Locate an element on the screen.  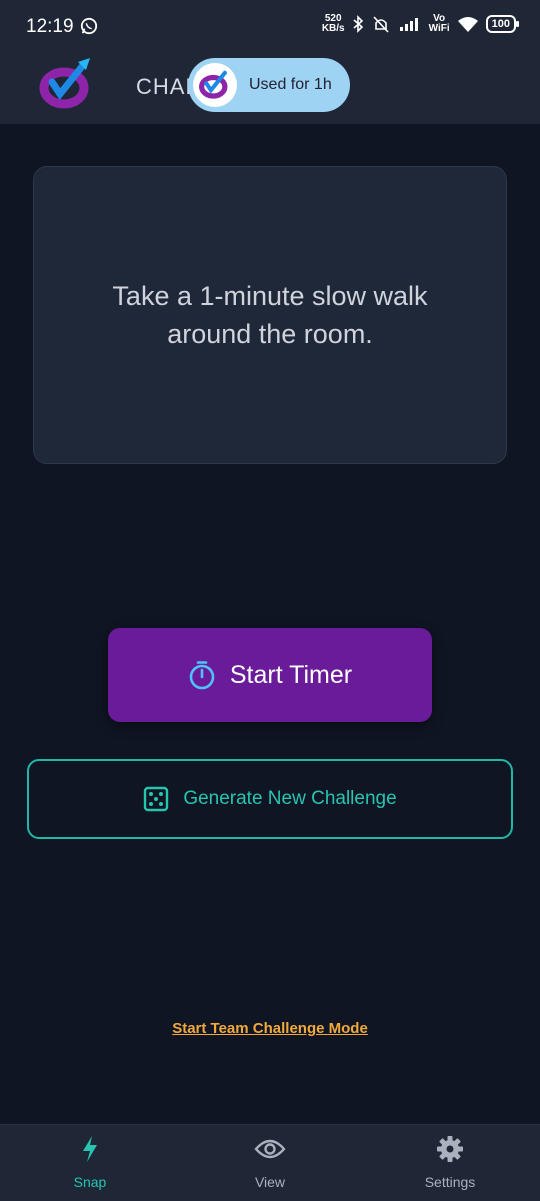
team-mode-link: Start Team Challenge Mode is located at coordinates (270, 1028).